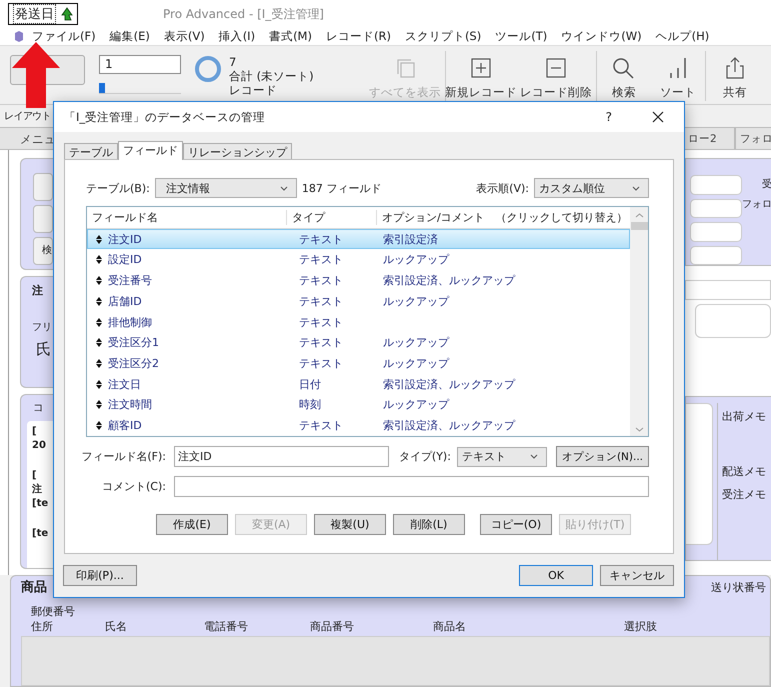 The image size is (771, 687). Describe the element at coordinates (332, 217) in the screenshot. I see `column-header: タイプ` at that location.